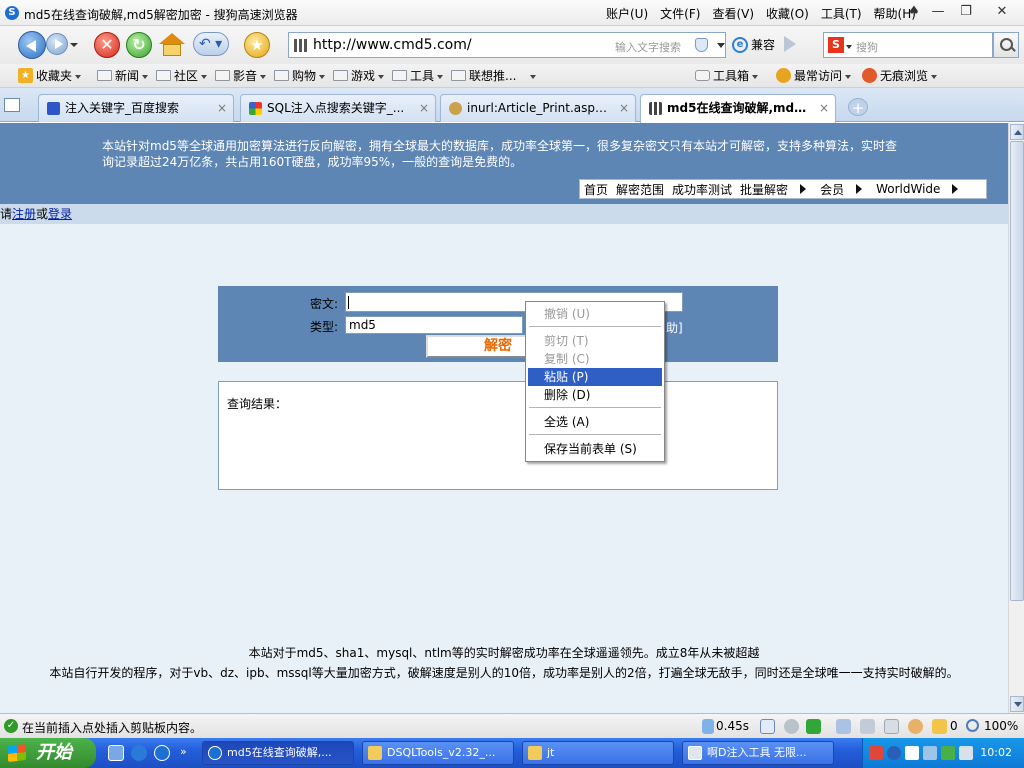  I want to click on address-dropdown-icon, so click(721, 45).